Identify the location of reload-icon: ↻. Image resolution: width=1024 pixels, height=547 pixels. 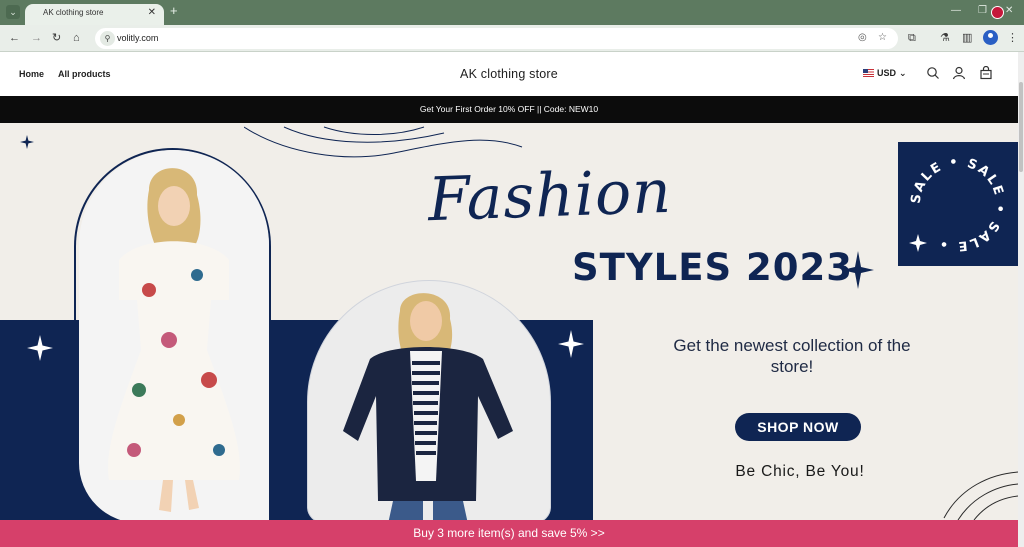
(56, 38).